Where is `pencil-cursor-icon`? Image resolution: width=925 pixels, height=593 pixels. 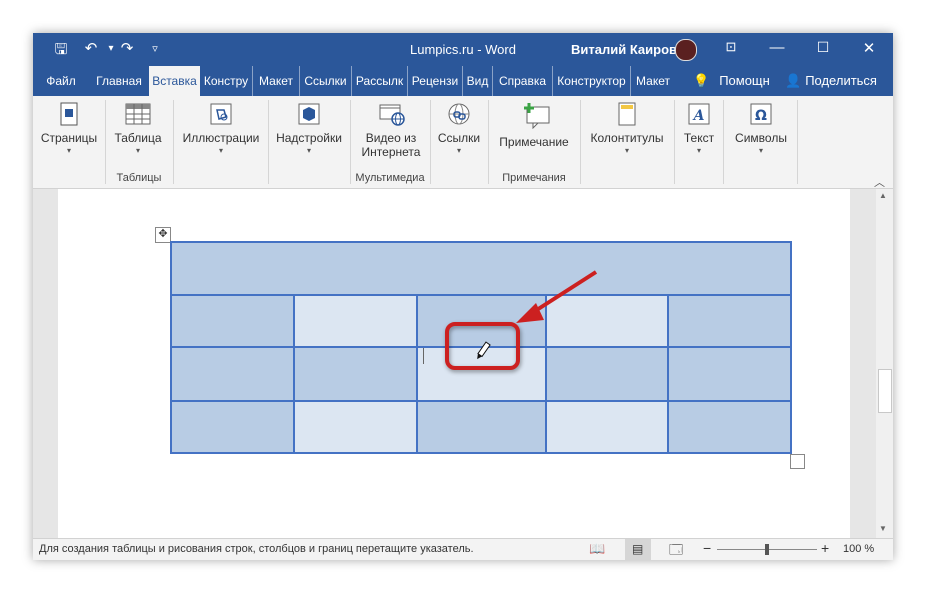 pencil-cursor-icon is located at coordinates (484, 350).